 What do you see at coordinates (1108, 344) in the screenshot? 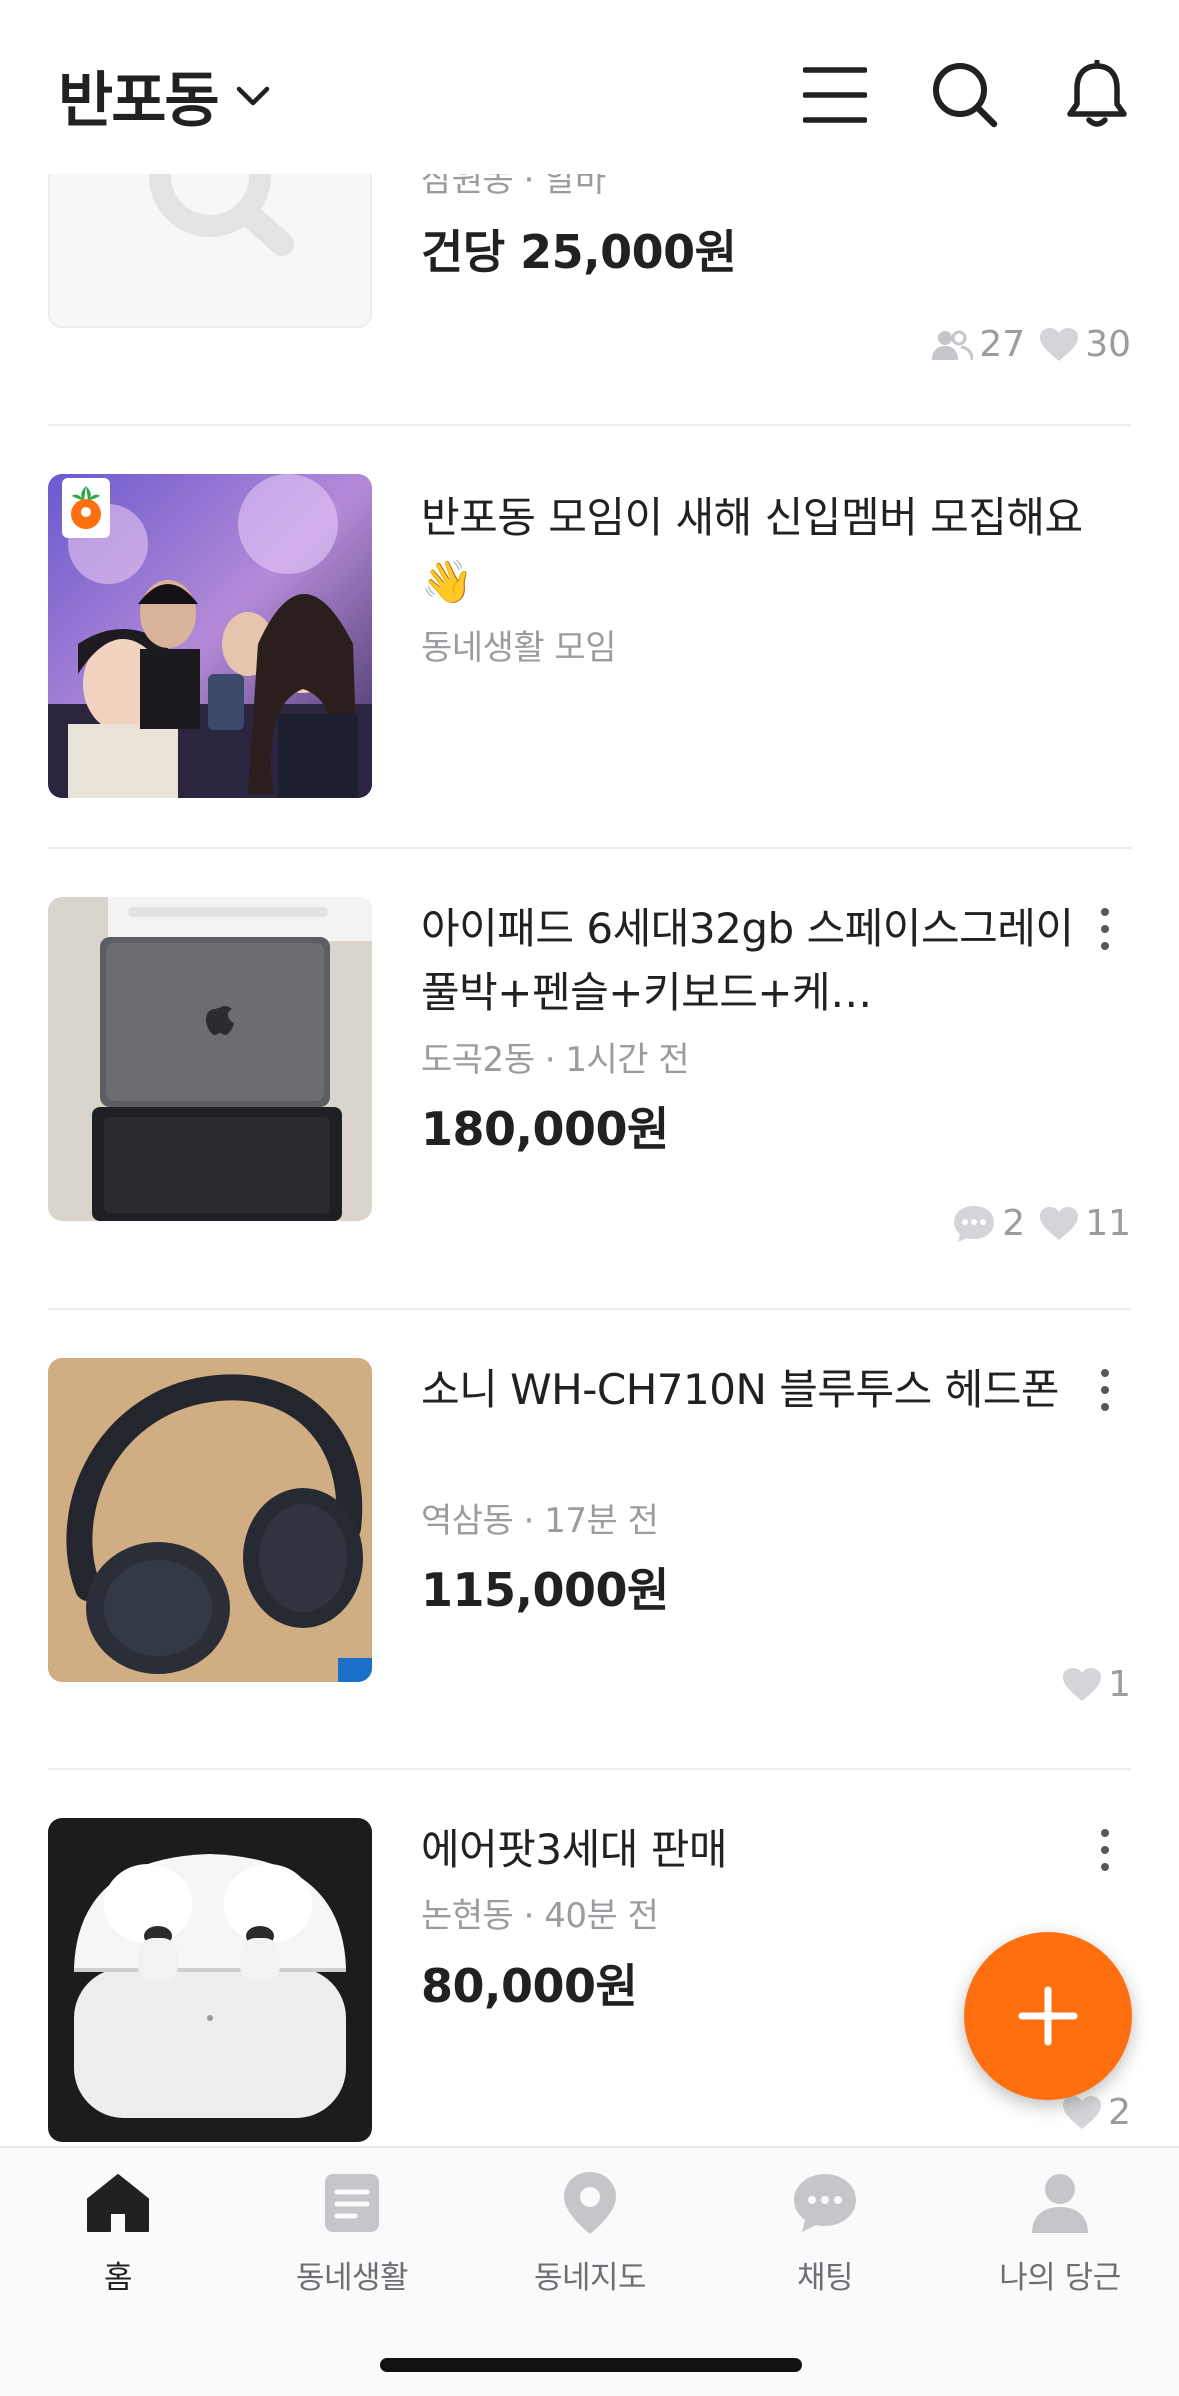
I see `likes-count: 30` at bounding box center [1108, 344].